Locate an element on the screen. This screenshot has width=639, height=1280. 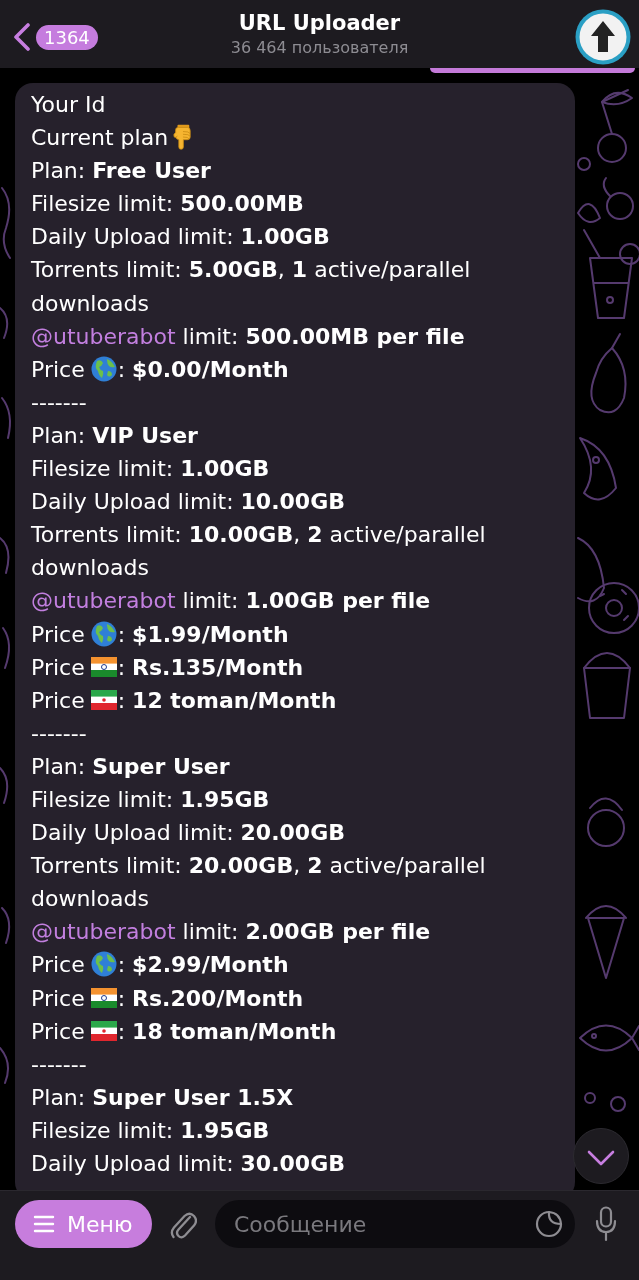
menu-button: Меню is located at coordinates (83, 1224).